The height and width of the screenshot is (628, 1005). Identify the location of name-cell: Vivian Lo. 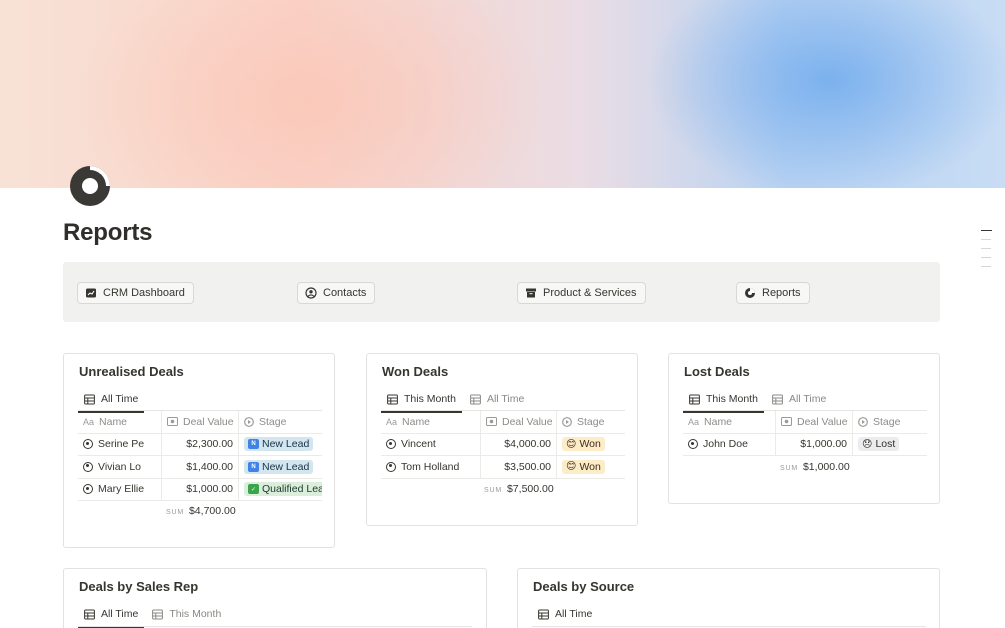
(120, 467).